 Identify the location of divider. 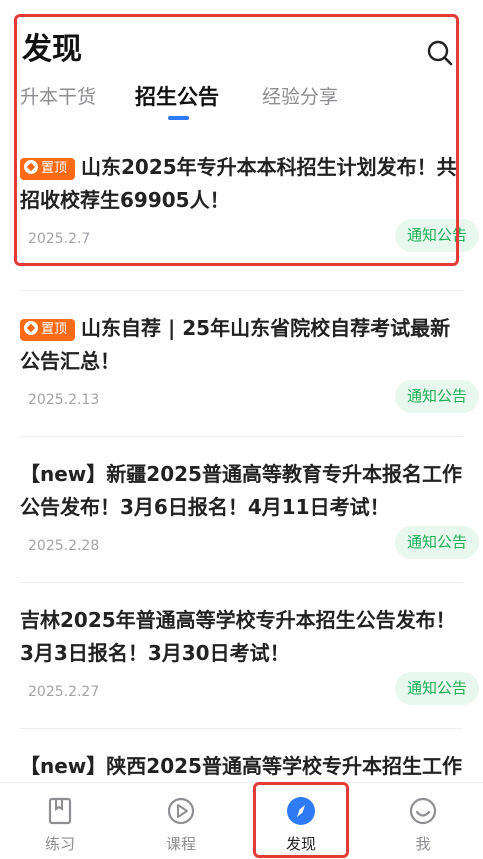
(241, 283).